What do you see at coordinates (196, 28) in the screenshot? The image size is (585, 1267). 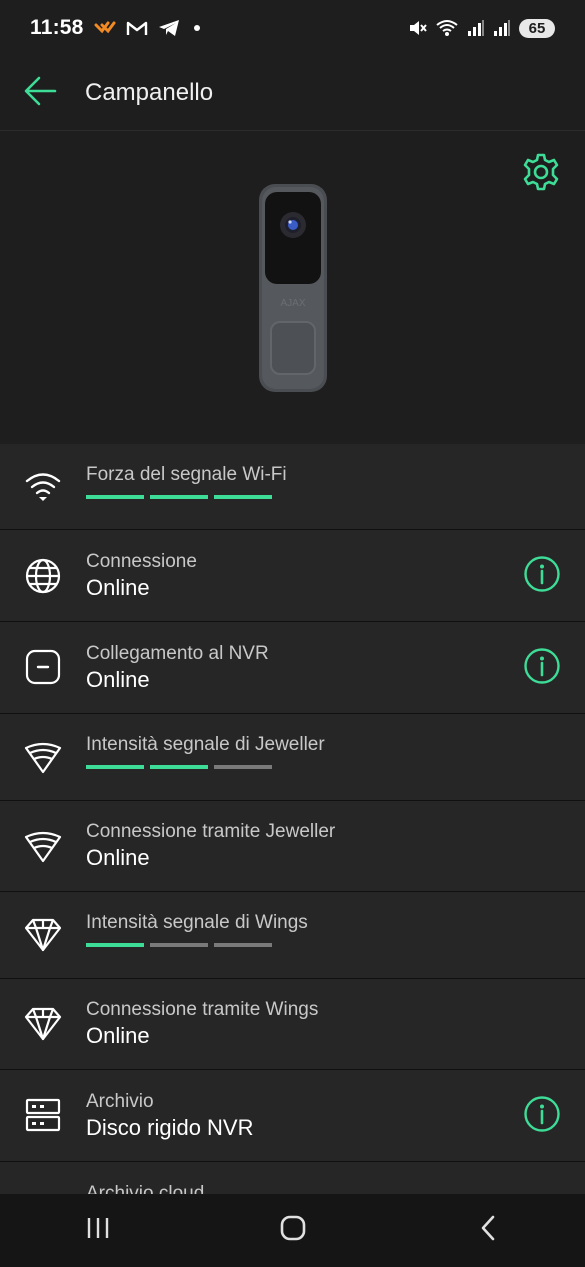 I see `dot-icon` at bounding box center [196, 28].